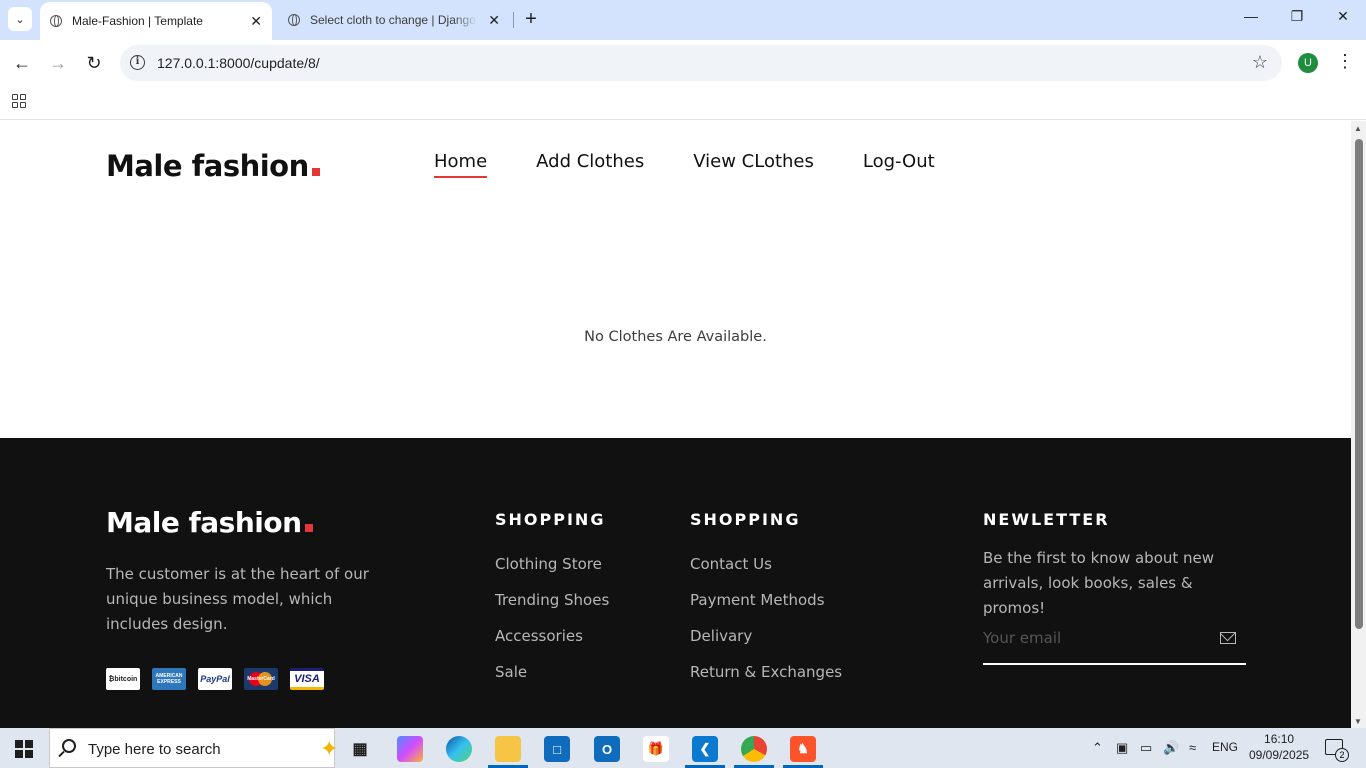 The image size is (1366, 768). I want to click on reload-button: ↻, so click(94, 63).